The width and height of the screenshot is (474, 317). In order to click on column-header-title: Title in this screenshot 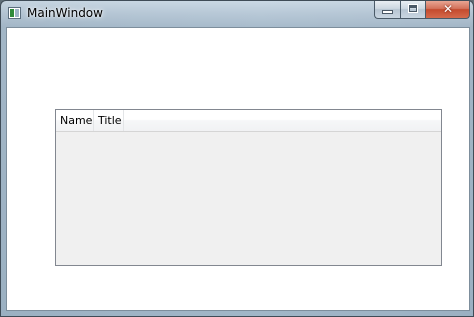, I will do `click(109, 120)`.